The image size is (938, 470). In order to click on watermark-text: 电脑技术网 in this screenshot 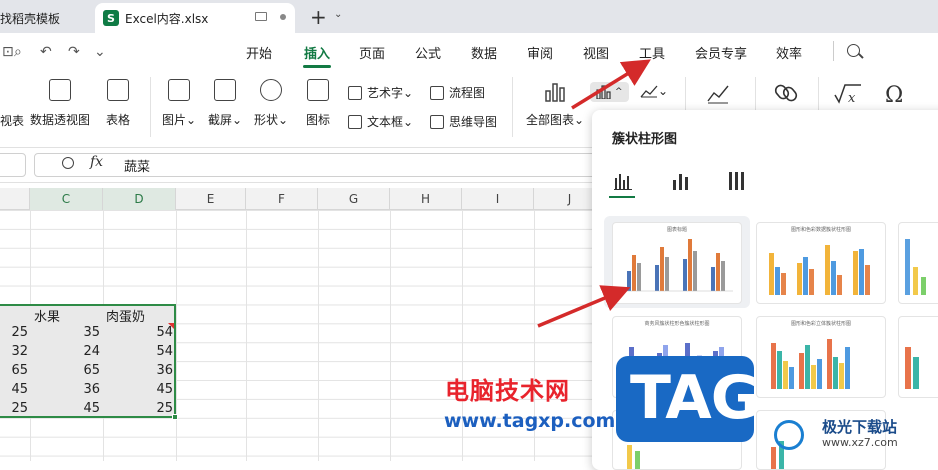, I will do `click(507, 391)`.